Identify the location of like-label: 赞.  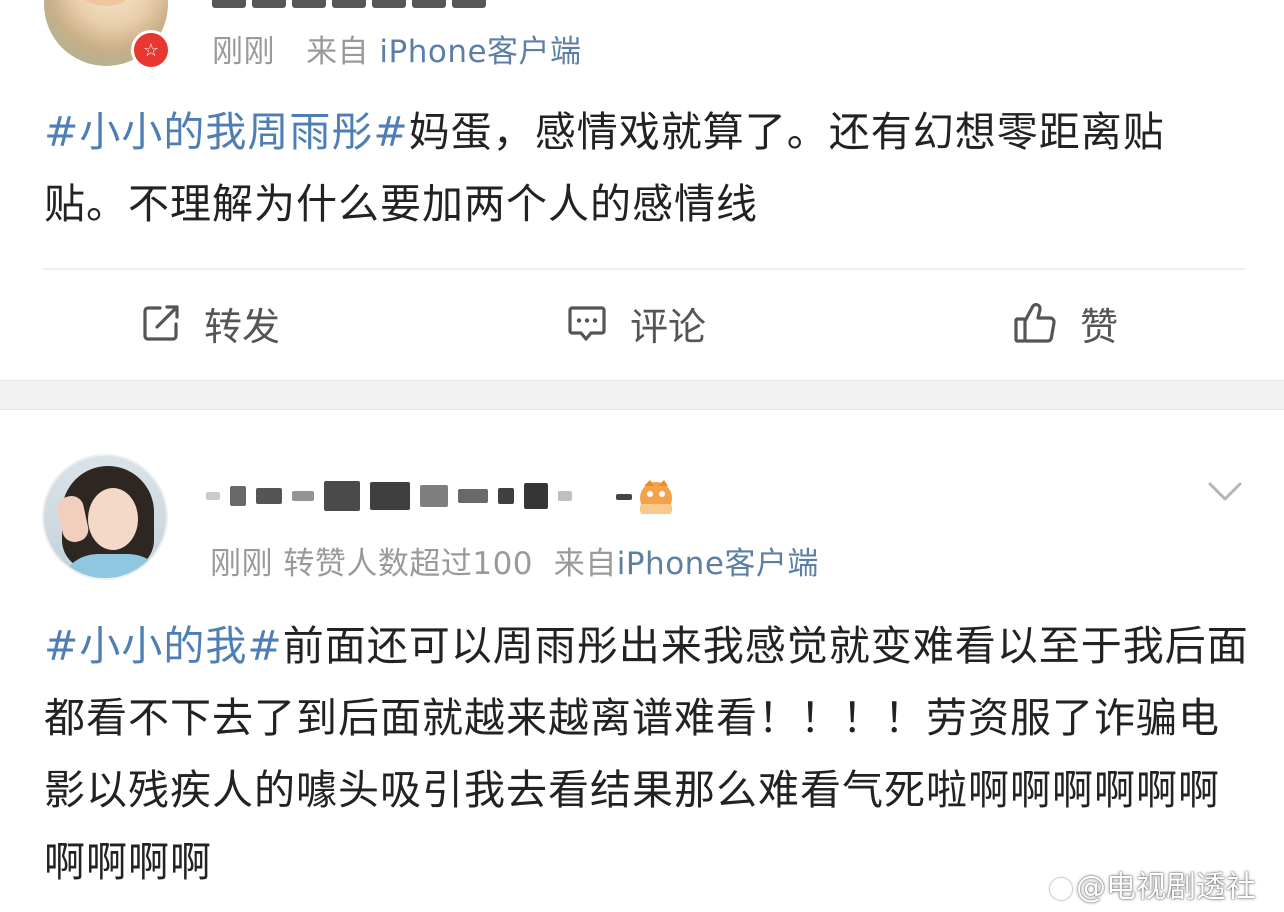
(1099, 326).